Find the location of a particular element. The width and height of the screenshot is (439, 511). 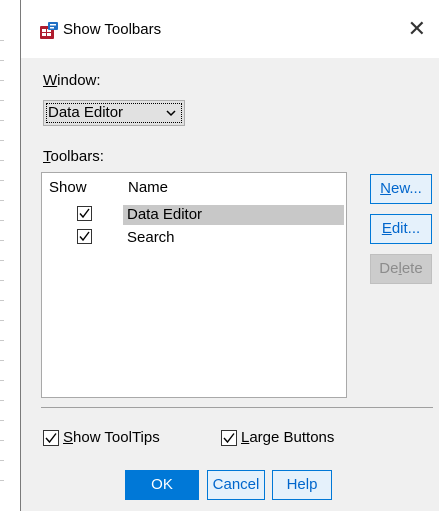

show-checkbox-search is located at coordinates (84, 236).